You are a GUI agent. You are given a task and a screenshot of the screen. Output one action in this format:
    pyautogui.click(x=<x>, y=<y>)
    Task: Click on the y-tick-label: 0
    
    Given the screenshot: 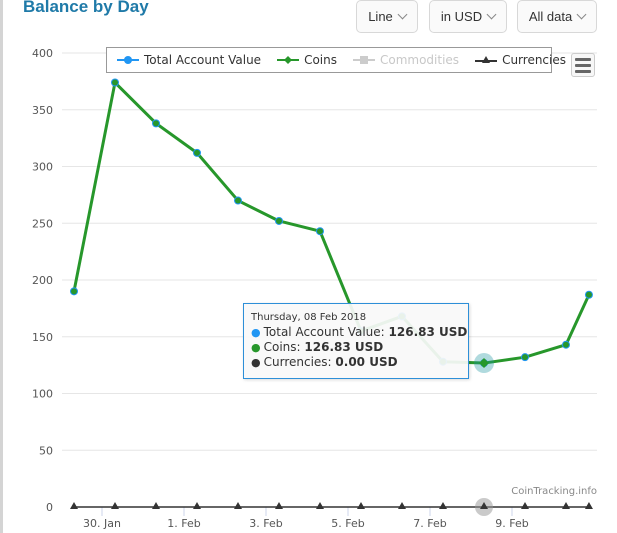 What is the action you would take?
    pyautogui.click(x=49, y=507)
    